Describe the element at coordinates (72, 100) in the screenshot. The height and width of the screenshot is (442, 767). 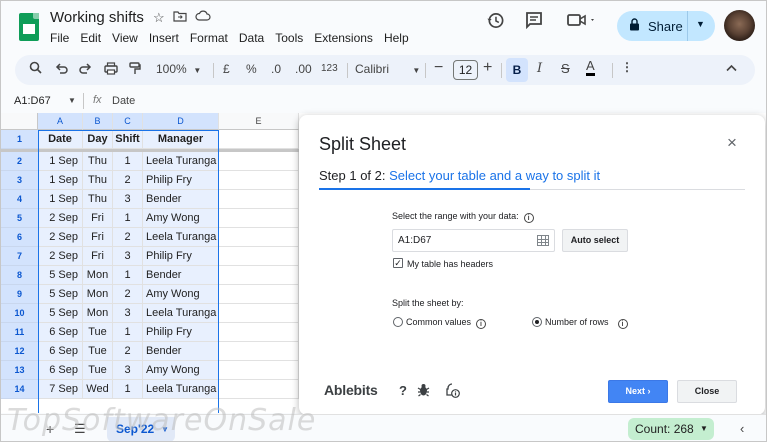
I see `name-box-dropdown-icon: ▼` at that location.